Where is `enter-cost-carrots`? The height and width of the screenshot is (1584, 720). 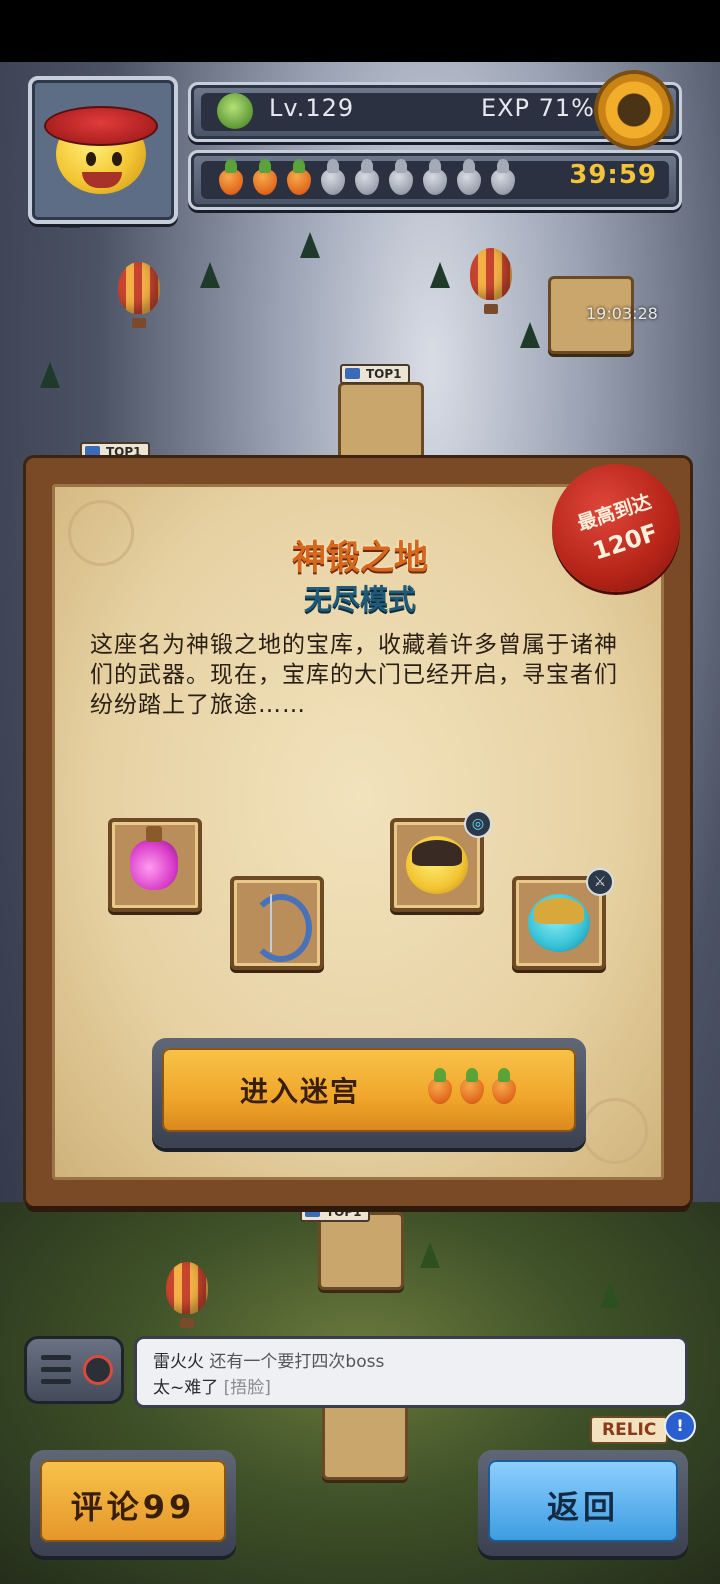
enter-cost-carrots is located at coordinates (472, 1087).